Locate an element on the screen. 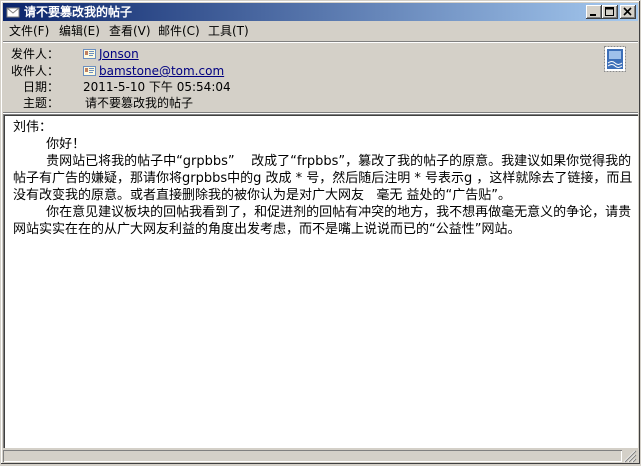 The height and width of the screenshot is (466, 641). date-label: 日期： is located at coordinates (40, 87).